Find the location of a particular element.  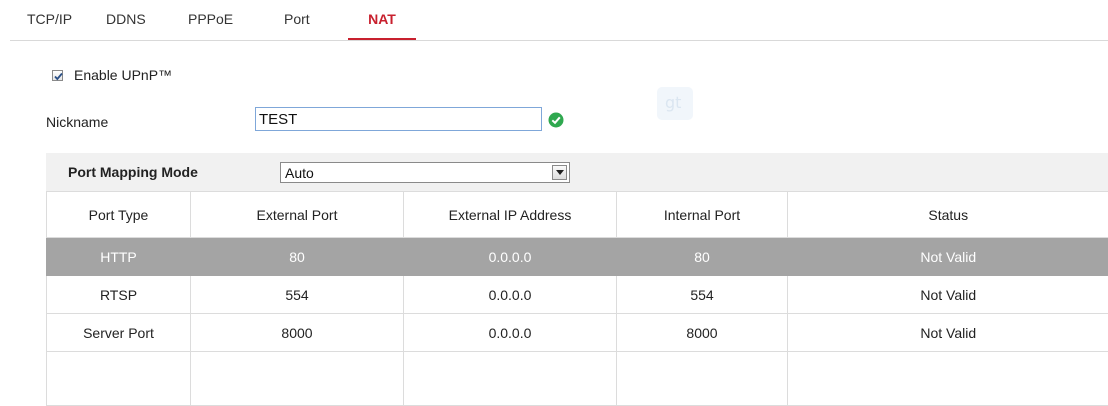

tab-nat: NAT is located at coordinates (382, 20).